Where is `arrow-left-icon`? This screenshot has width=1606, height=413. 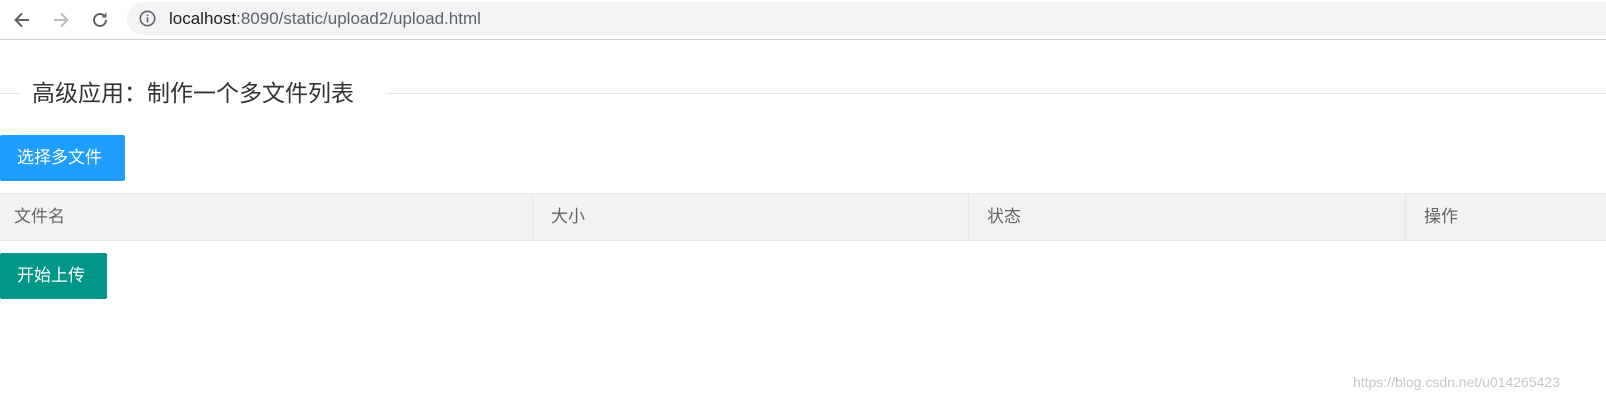
arrow-left-icon is located at coordinates (21, 20).